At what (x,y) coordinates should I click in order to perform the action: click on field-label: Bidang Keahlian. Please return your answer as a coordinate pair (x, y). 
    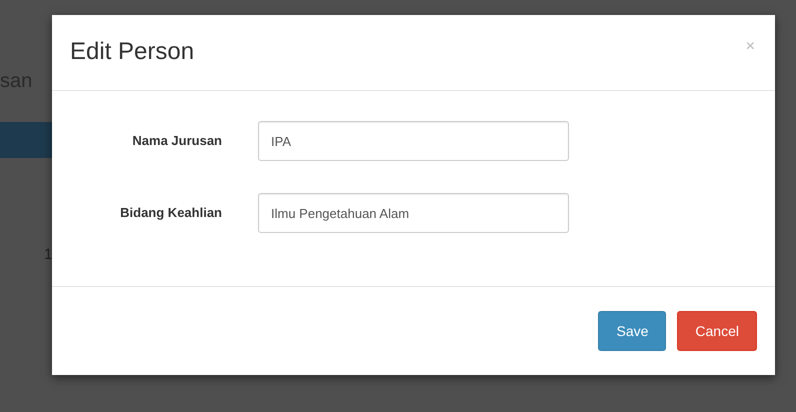
    Looking at the image, I should click on (170, 213).